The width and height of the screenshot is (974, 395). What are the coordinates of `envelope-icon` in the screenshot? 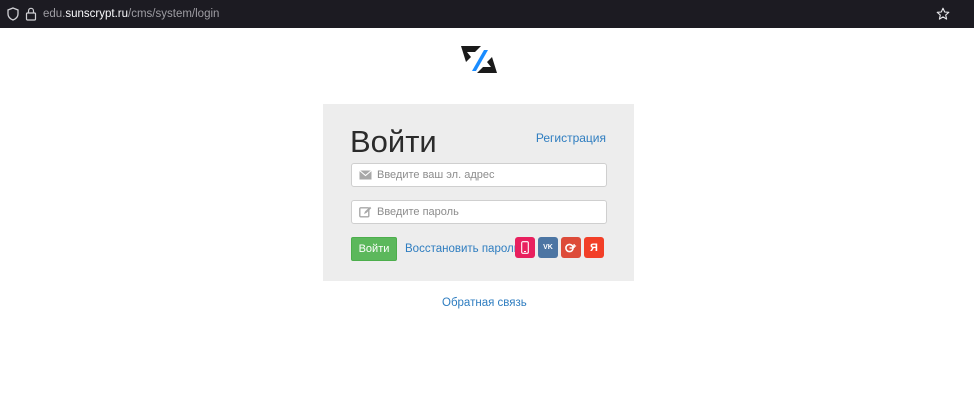 It's located at (365, 175).